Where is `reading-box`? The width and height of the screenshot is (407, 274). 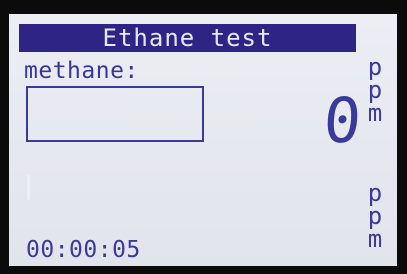 reading-box is located at coordinates (115, 114).